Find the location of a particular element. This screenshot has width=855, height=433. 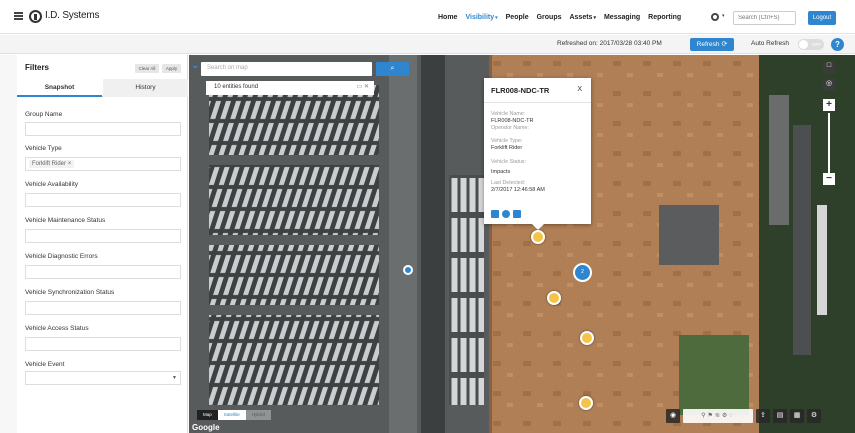

divider is located at coordinates (537, 102).